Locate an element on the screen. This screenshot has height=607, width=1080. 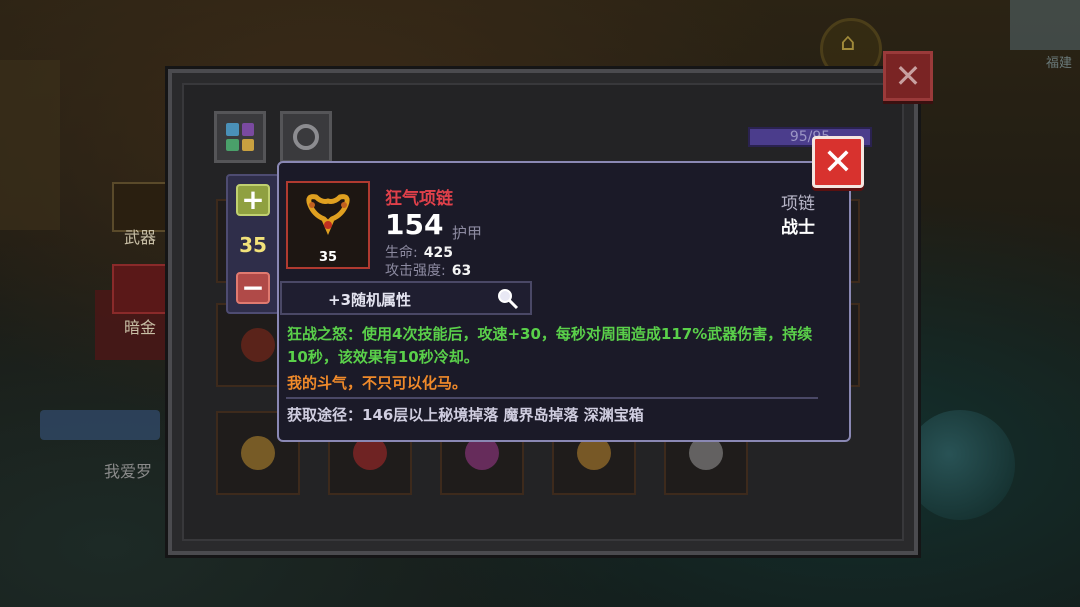
armor-label: 护甲 is located at coordinates (467, 233).